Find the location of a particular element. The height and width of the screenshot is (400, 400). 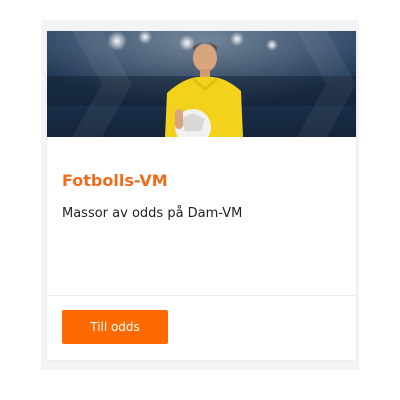

till-odds-button: Till odds is located at coordinates (115, 327).